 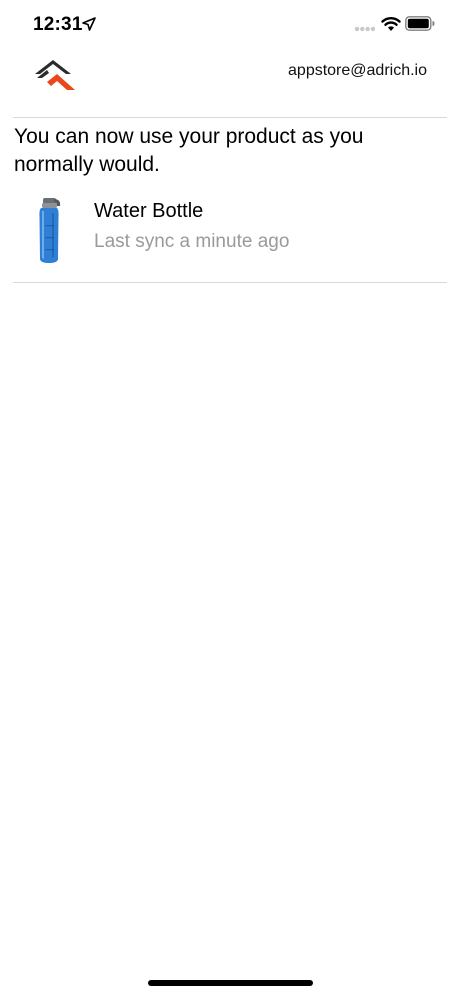 I want to click on wifi-icon, so click(x=391, y=24).